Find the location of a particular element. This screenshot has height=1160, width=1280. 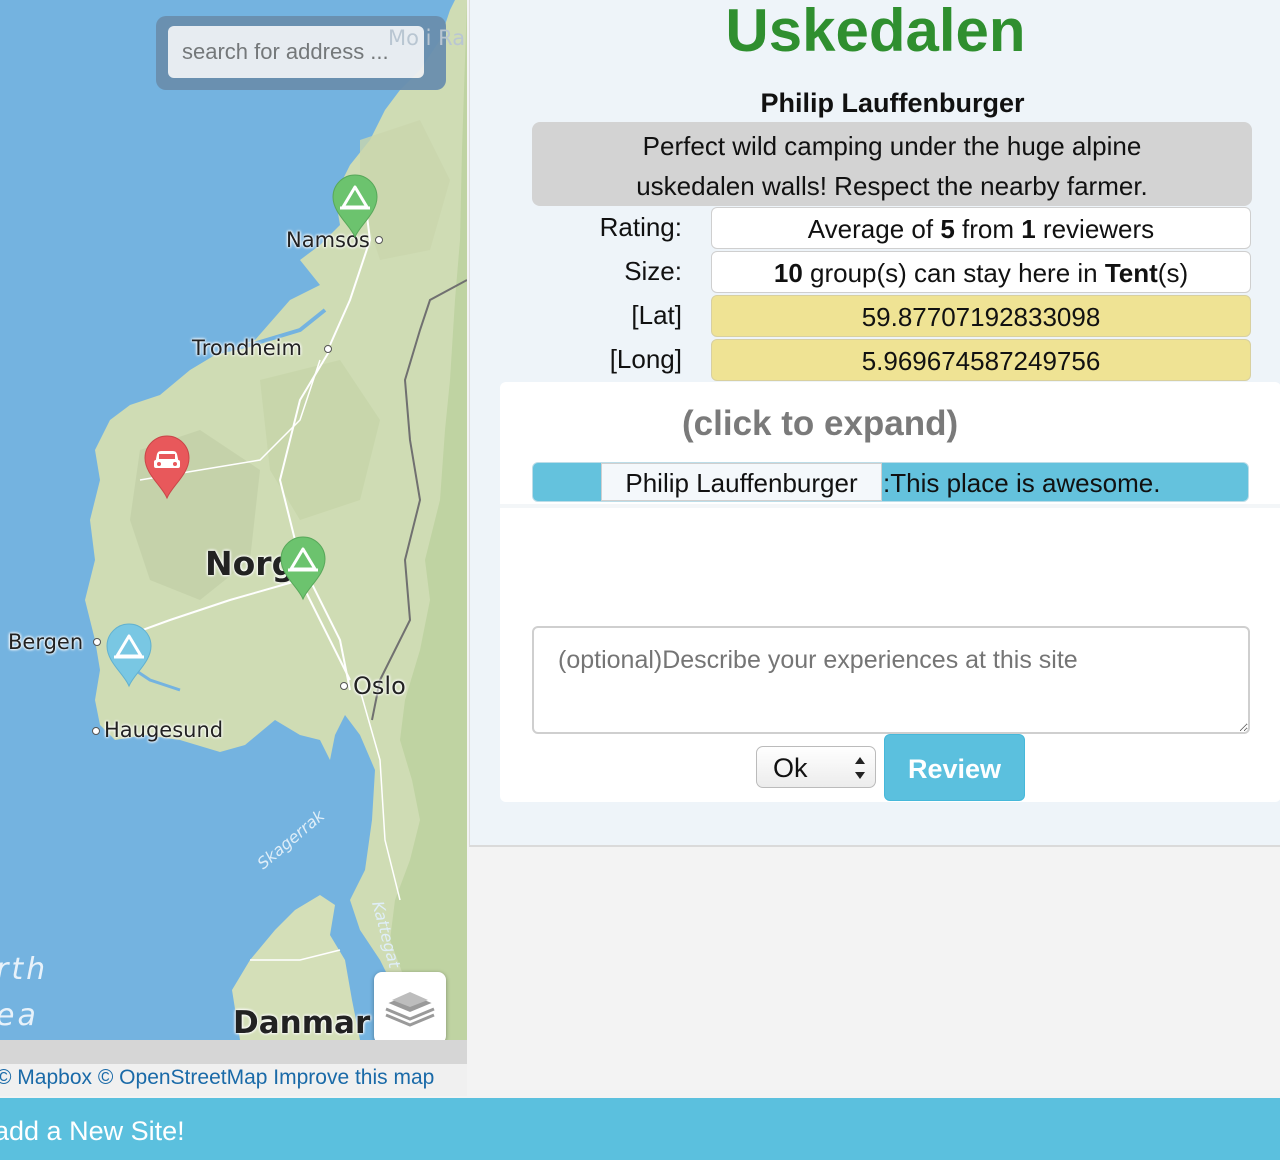

address-search-input is located at coordinates (296, 52).